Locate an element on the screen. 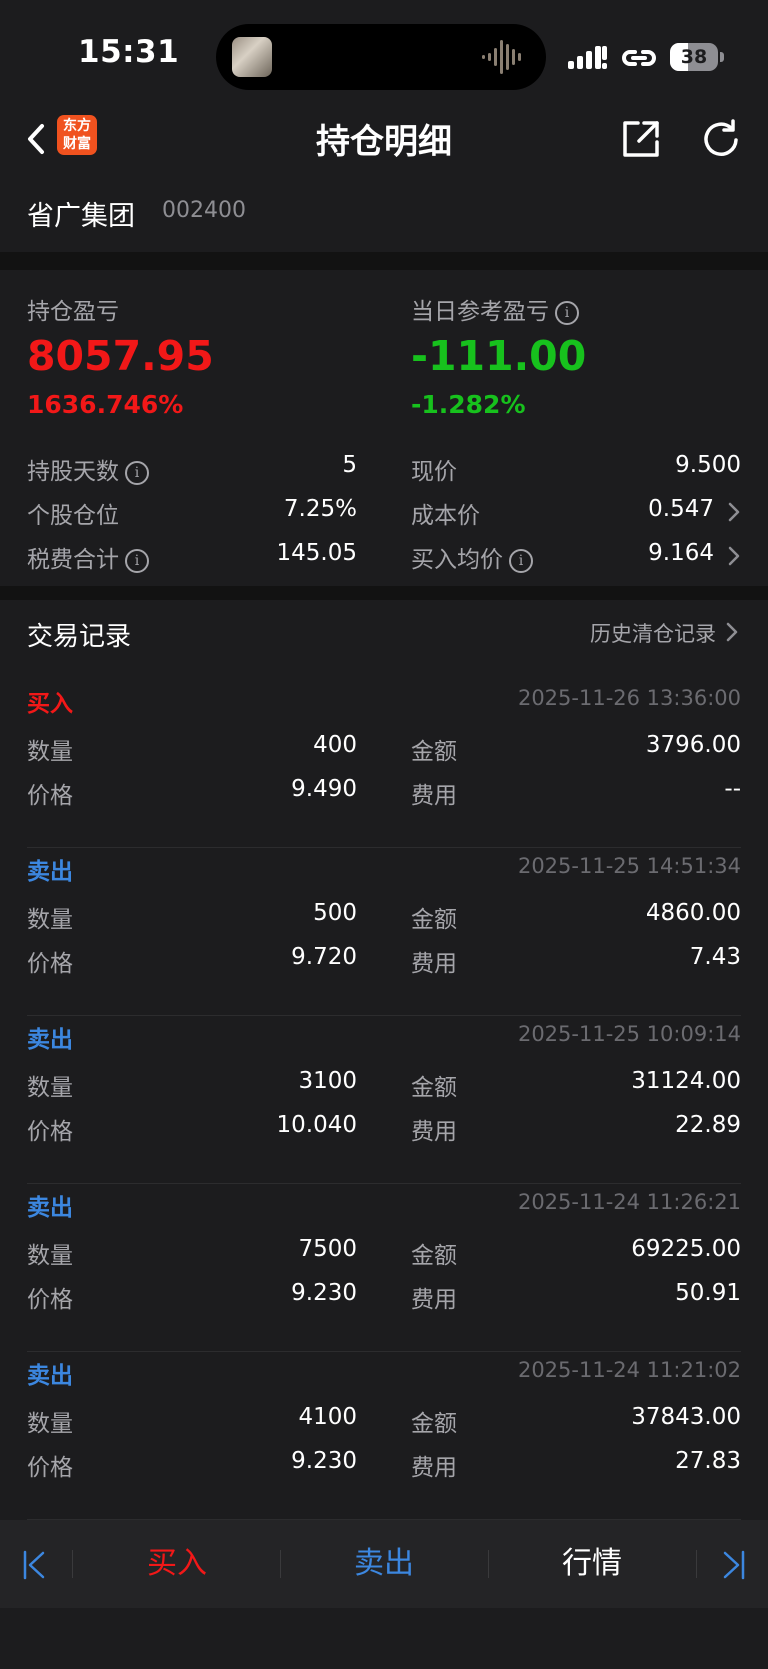  trade-type: 买入 is located at coordinates (50, 704).